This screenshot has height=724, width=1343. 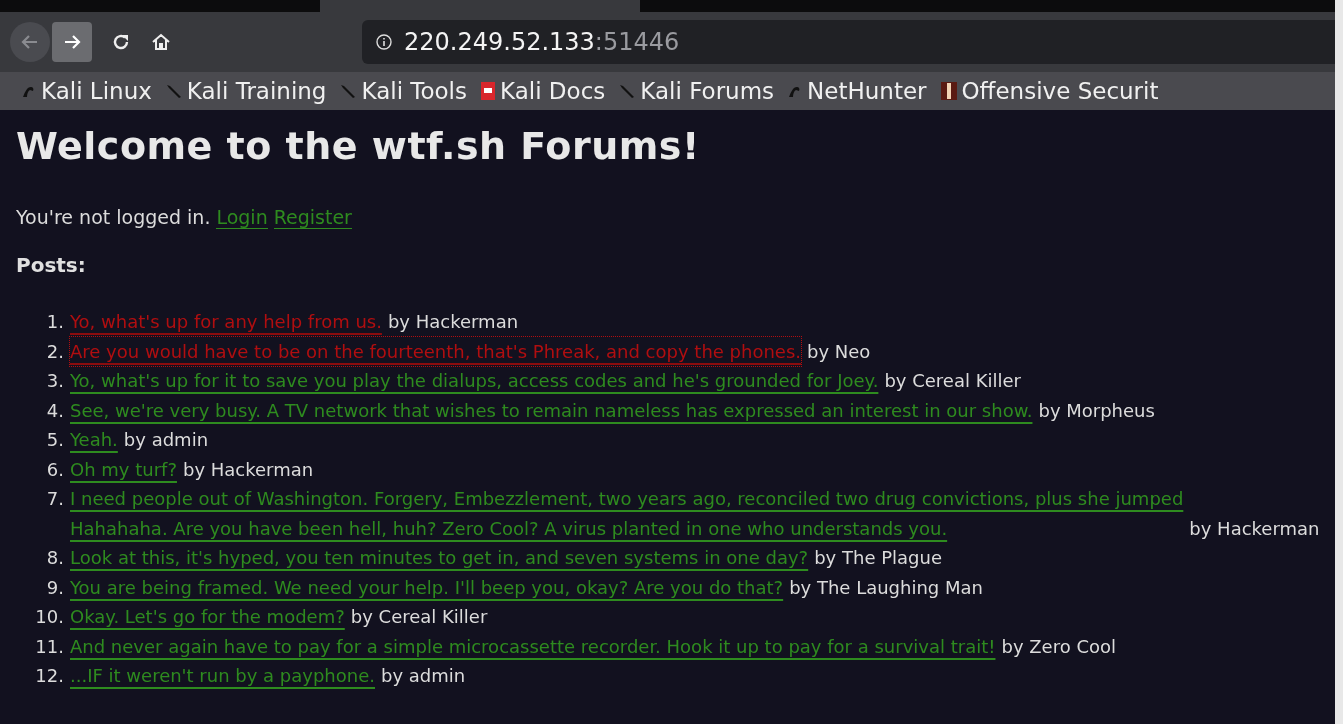 What do you see at coordinates (49, 617) in the screenshot?
I see `post-number: 10.` at bounding box center [49, 617].